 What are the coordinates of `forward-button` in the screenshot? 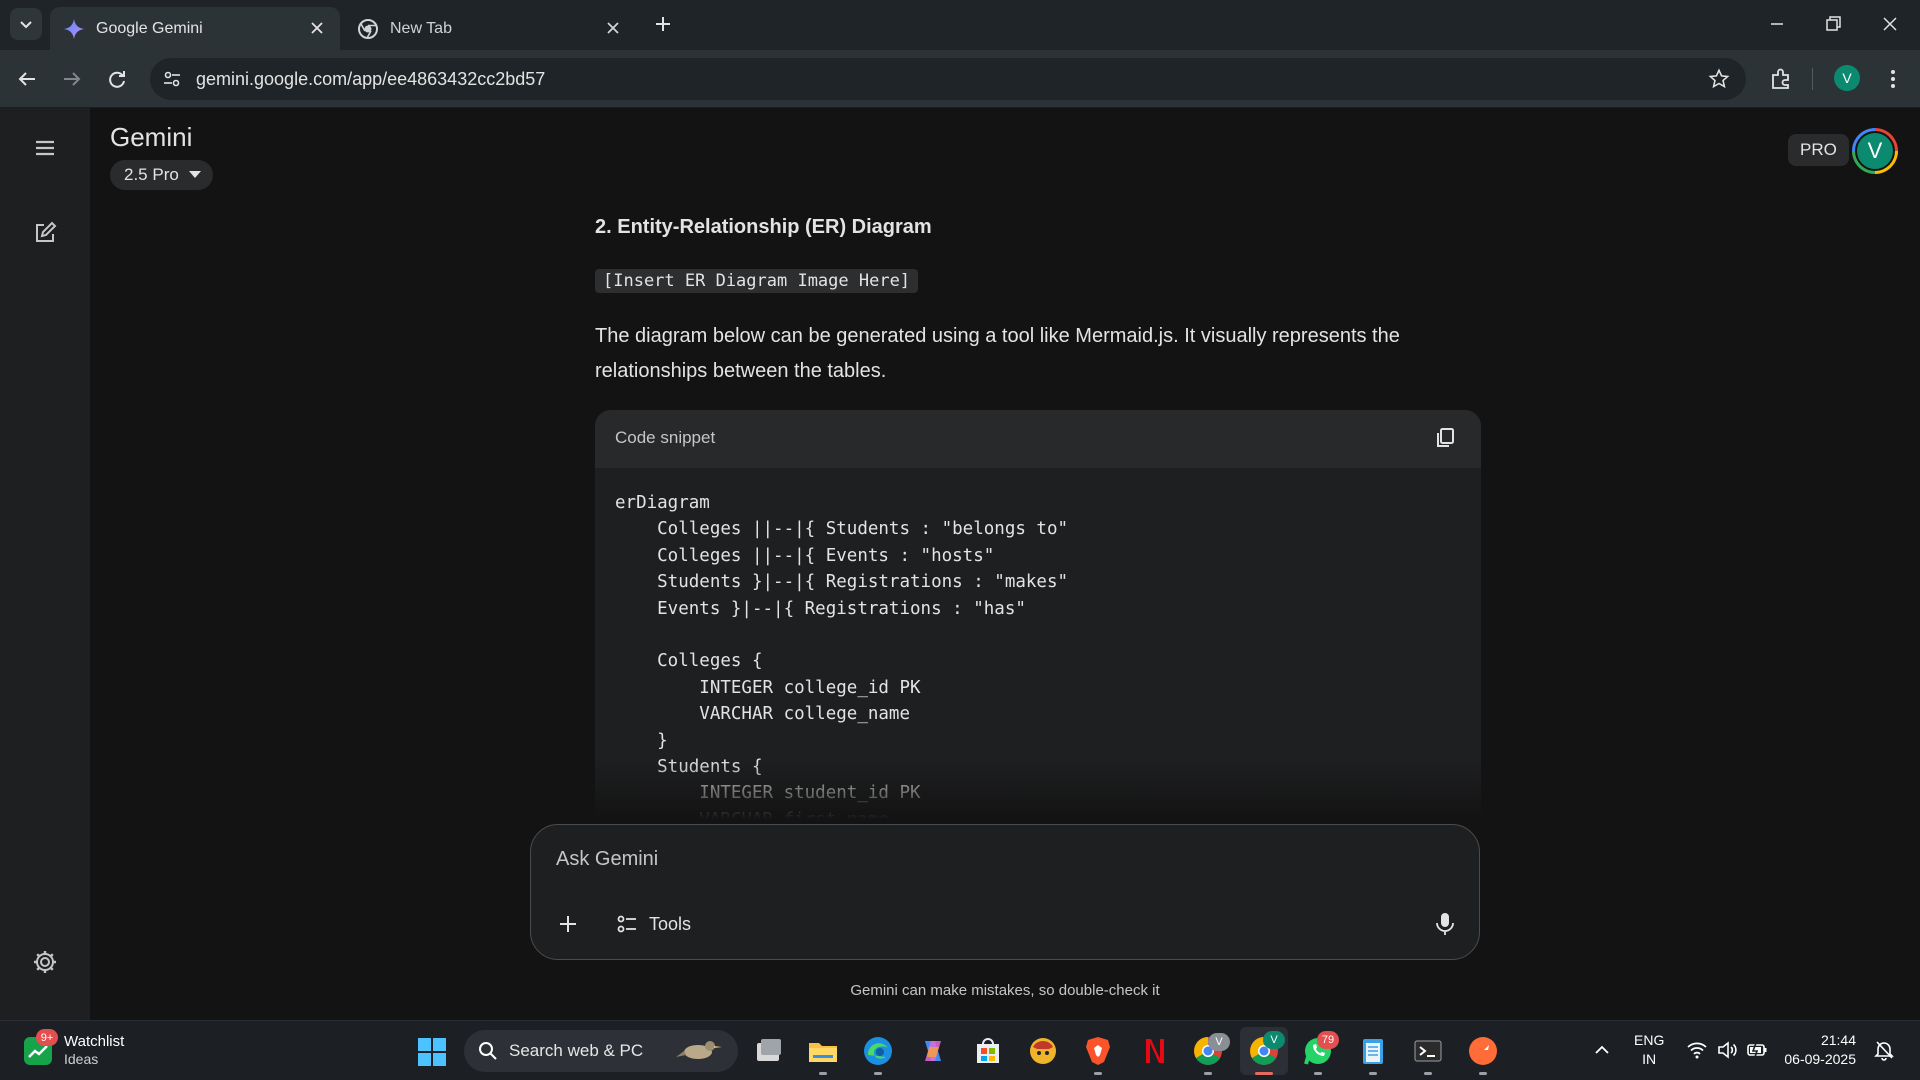 It's located at (72, 79).